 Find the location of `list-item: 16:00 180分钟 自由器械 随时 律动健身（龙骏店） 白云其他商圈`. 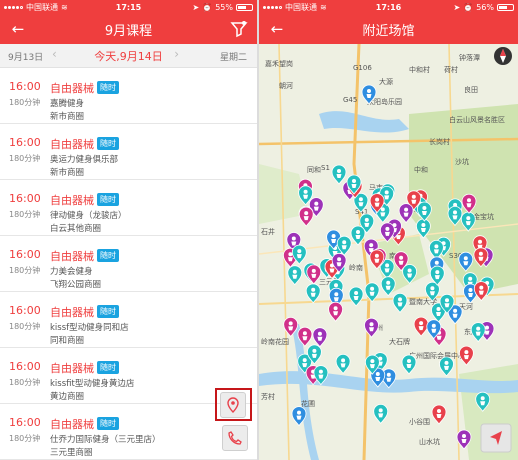

list-item: 16:00 180分钟 自由器械 随时 律动健身（龙骏店） 白云其他商圈 is located at coordinates (128, 208).